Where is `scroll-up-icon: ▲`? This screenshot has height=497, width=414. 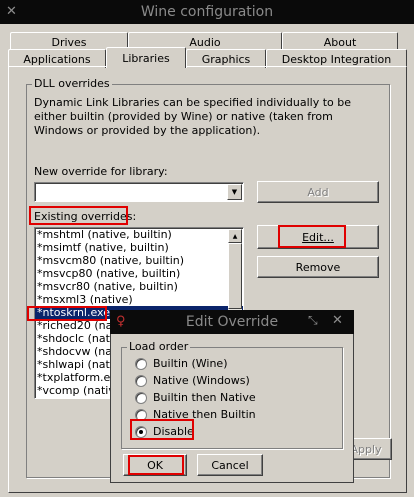 scroll-up-icon: ▲ is located at coordinates (235, 236).